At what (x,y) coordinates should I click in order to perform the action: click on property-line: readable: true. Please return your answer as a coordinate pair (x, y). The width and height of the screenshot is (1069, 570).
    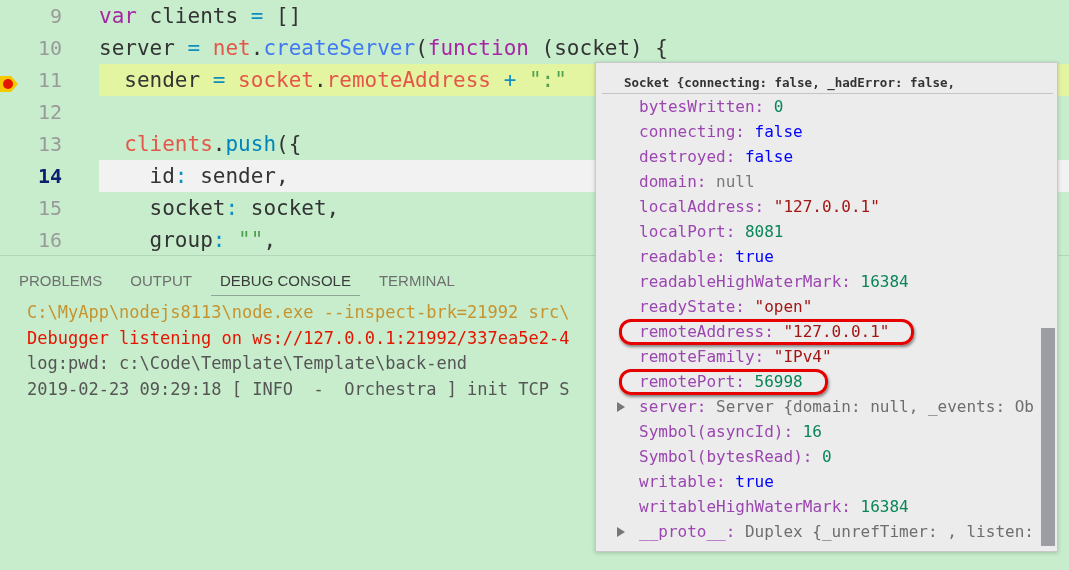
    Looking at the image, I should click on (706, 256).